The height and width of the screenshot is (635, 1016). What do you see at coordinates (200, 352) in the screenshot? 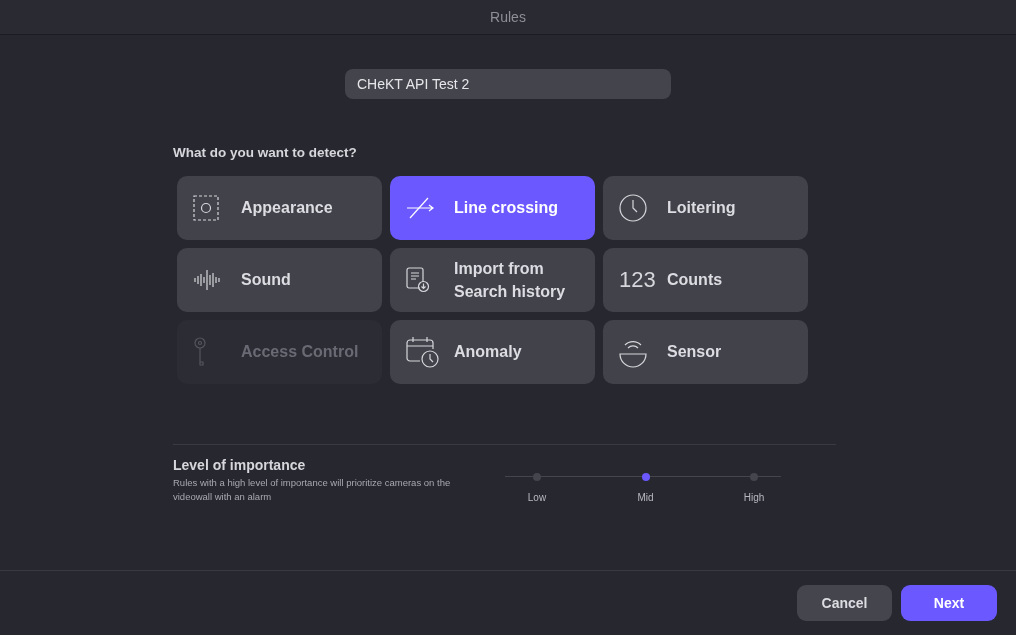
I see `key-icon` at bounding box center [200, 352].